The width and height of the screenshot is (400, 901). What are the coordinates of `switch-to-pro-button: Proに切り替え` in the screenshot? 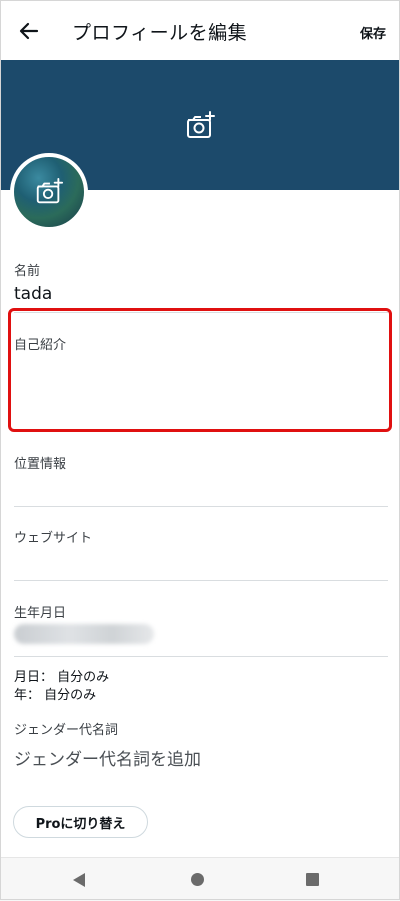 It's located at (80, 822).